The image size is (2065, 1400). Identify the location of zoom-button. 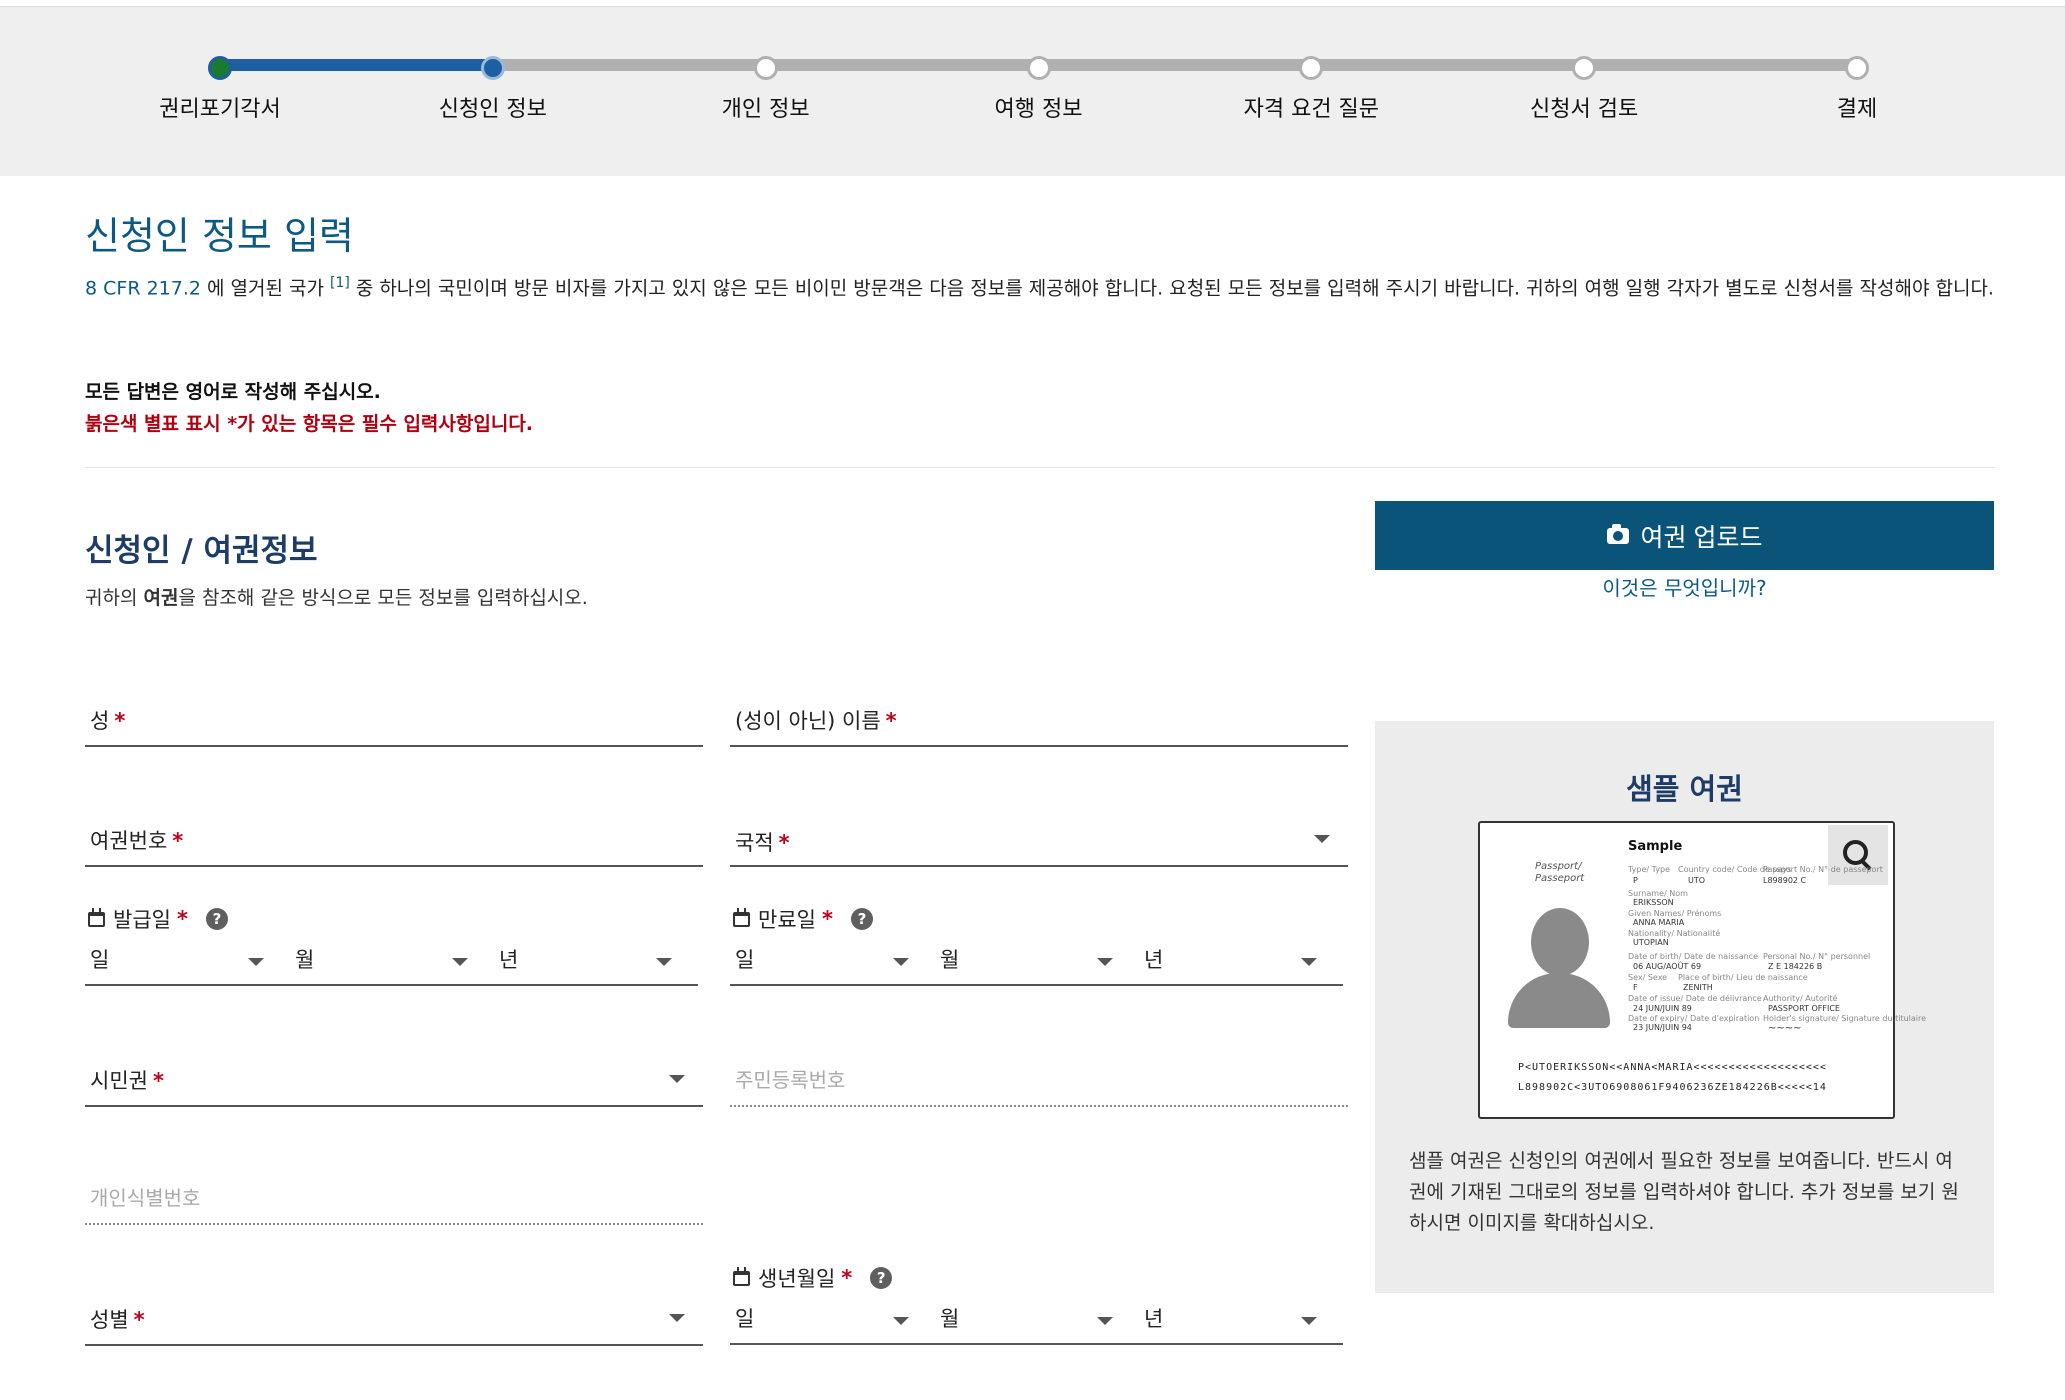
(1858, 855).